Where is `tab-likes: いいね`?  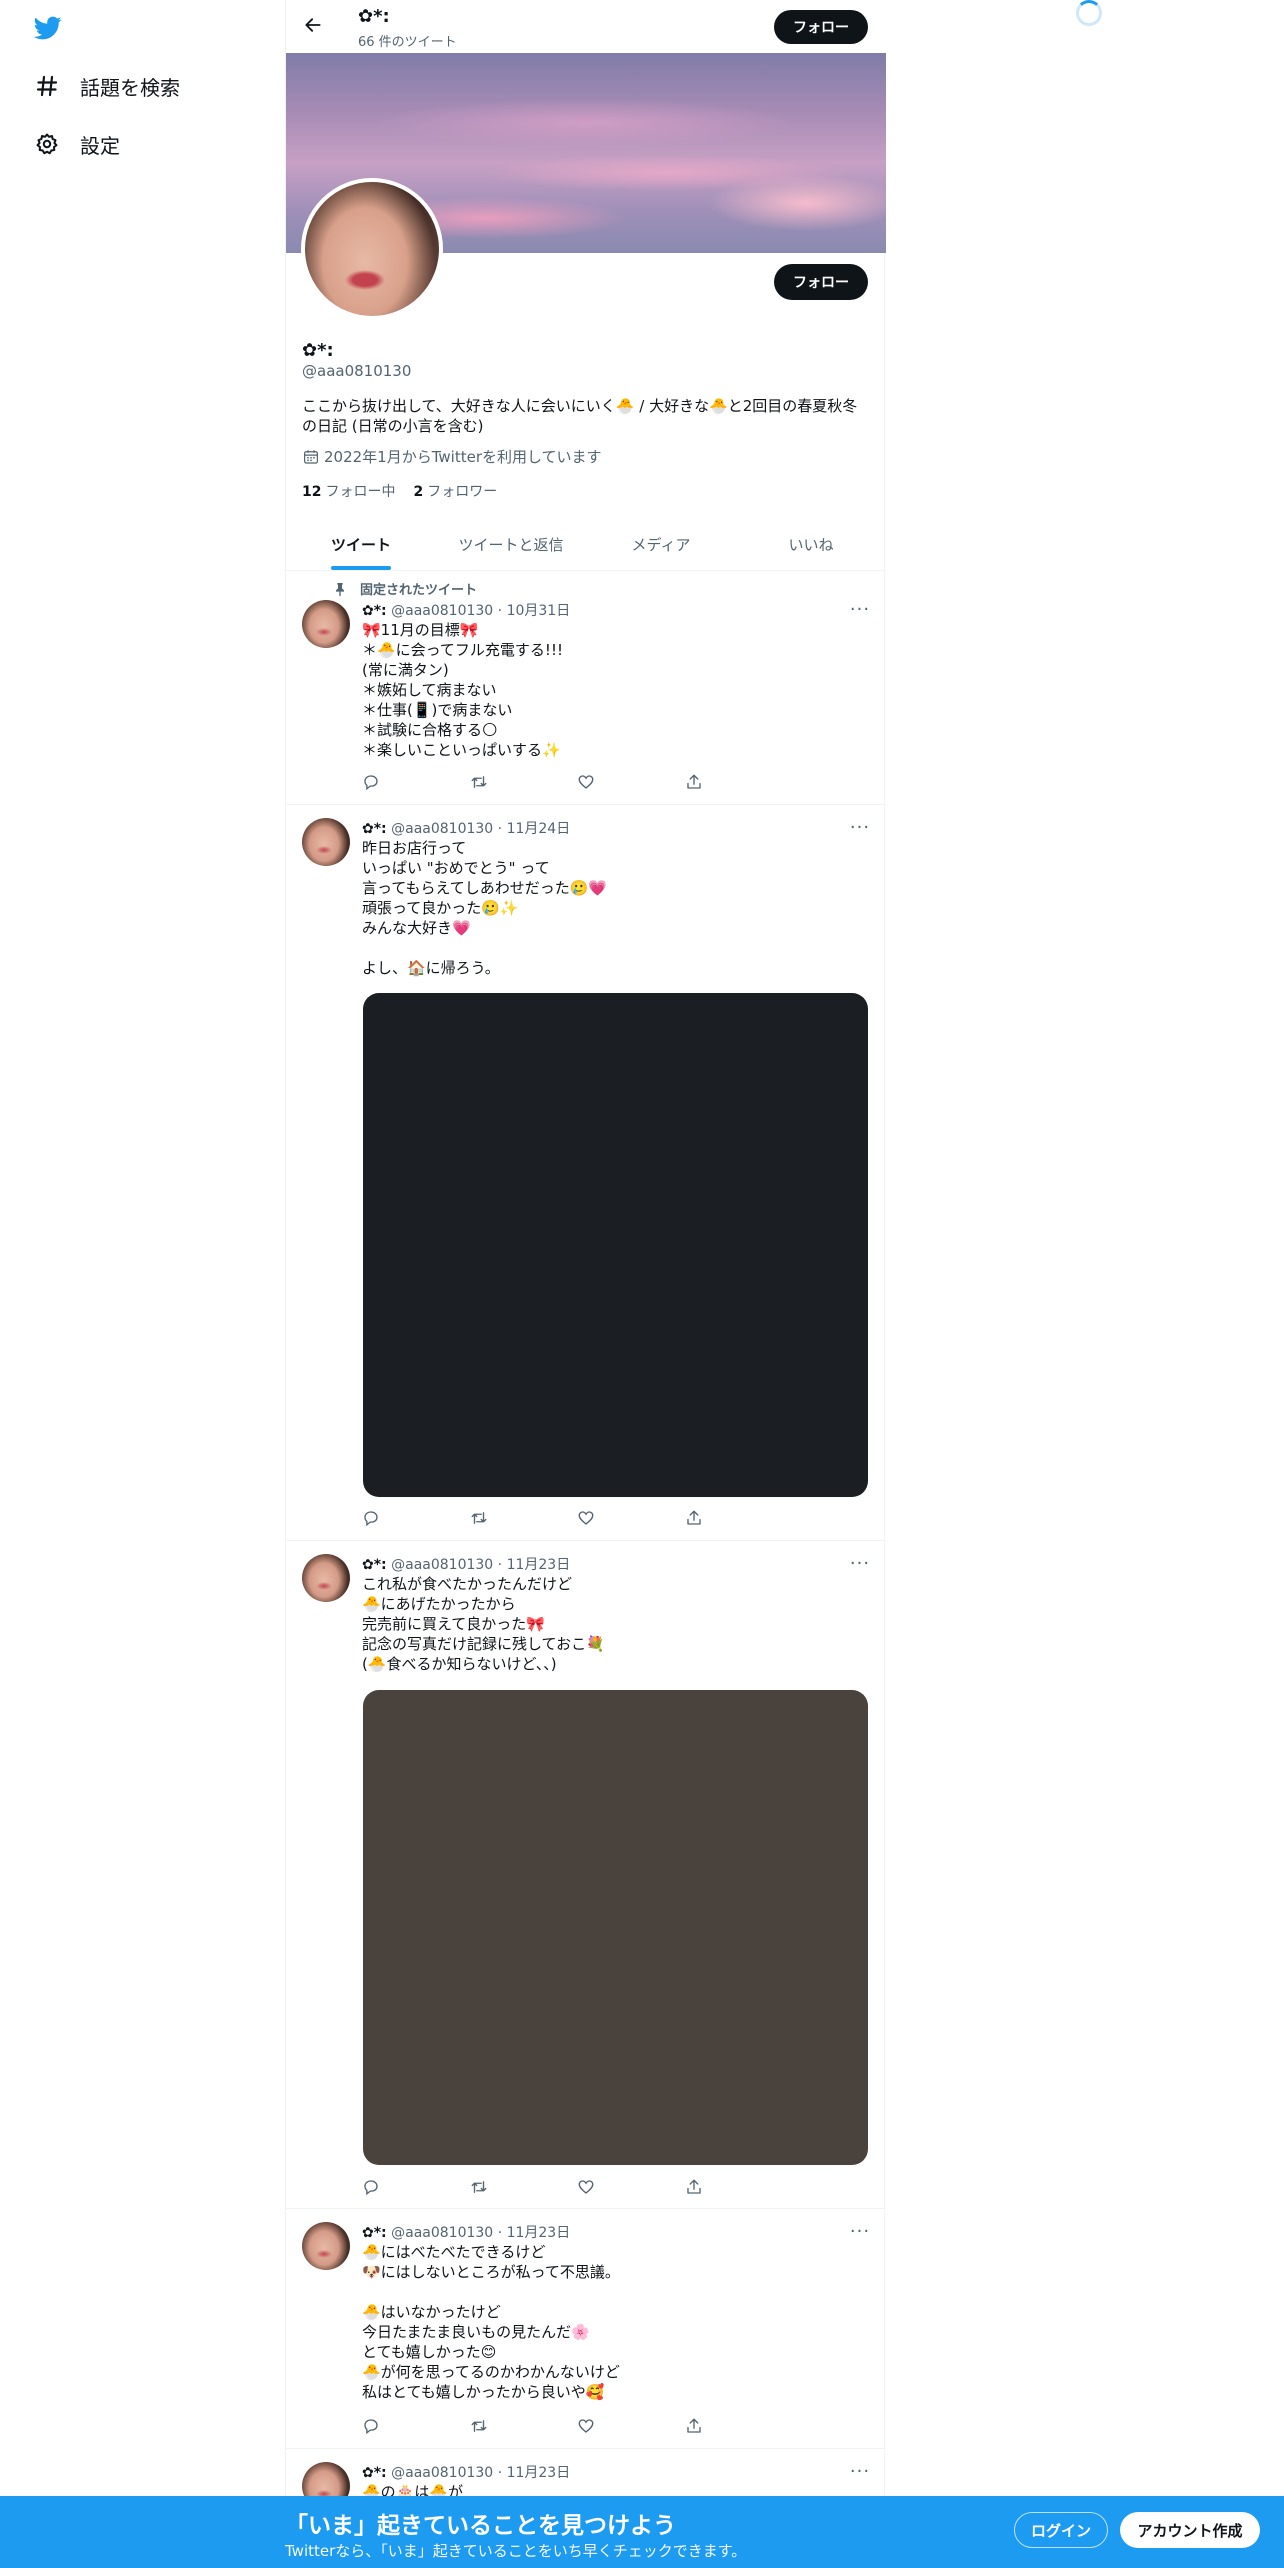 tab-likes: いいね is located at coordinates (811, 544).